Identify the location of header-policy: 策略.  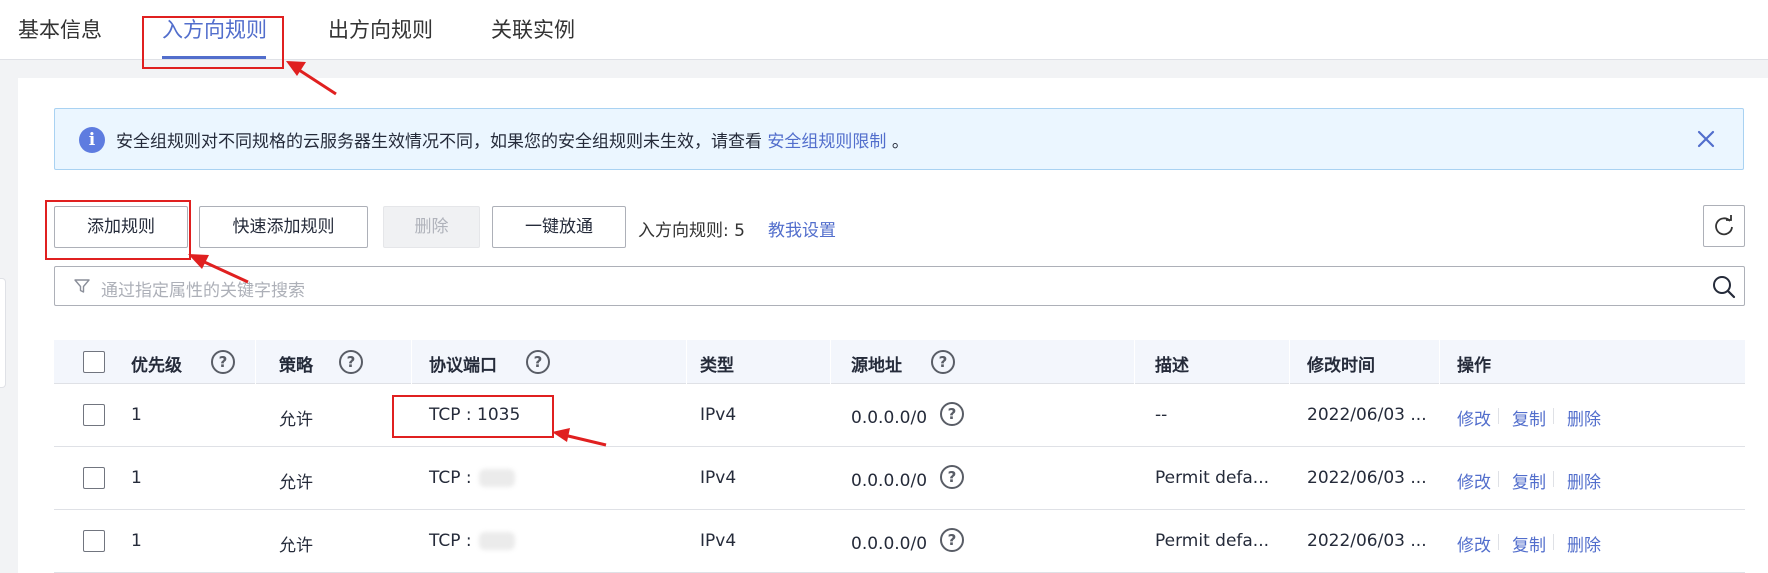
(296, 366).